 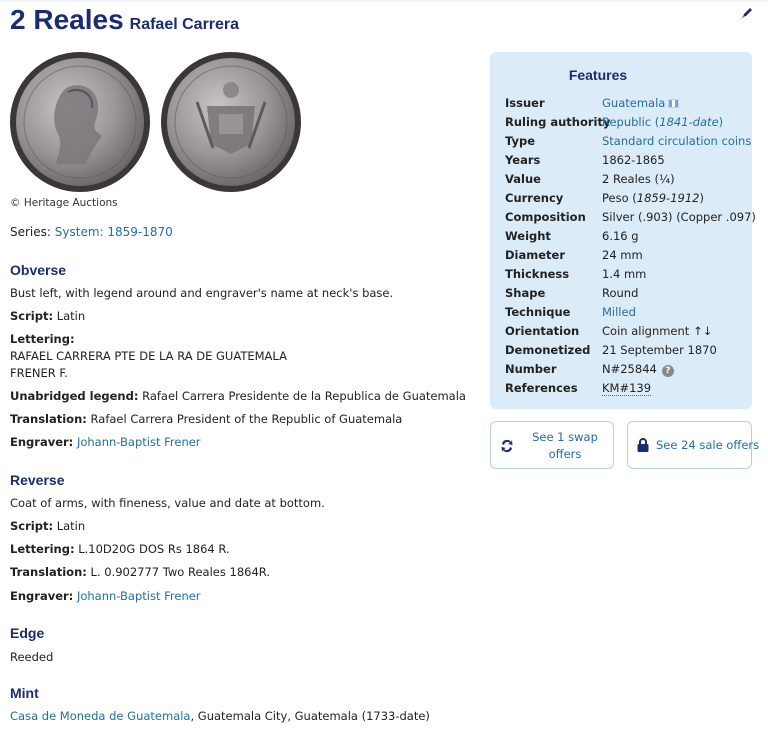 I want to click on question-icon: ?, so click(x=667, y=371).